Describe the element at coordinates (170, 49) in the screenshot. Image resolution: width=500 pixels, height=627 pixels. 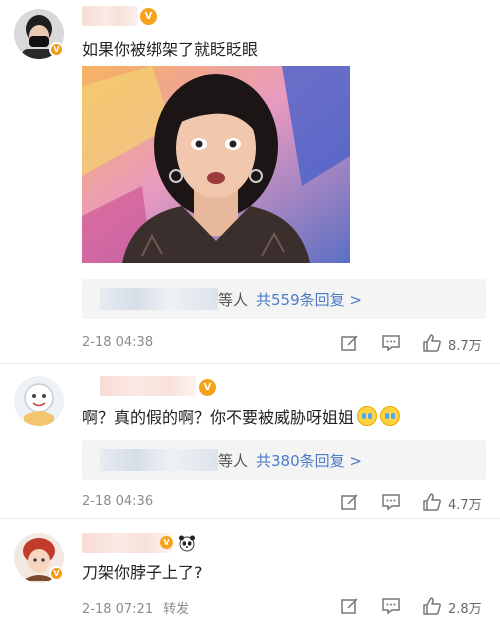
I see `comment-text: 如果你被绑架了就眨眨眼` at that location.